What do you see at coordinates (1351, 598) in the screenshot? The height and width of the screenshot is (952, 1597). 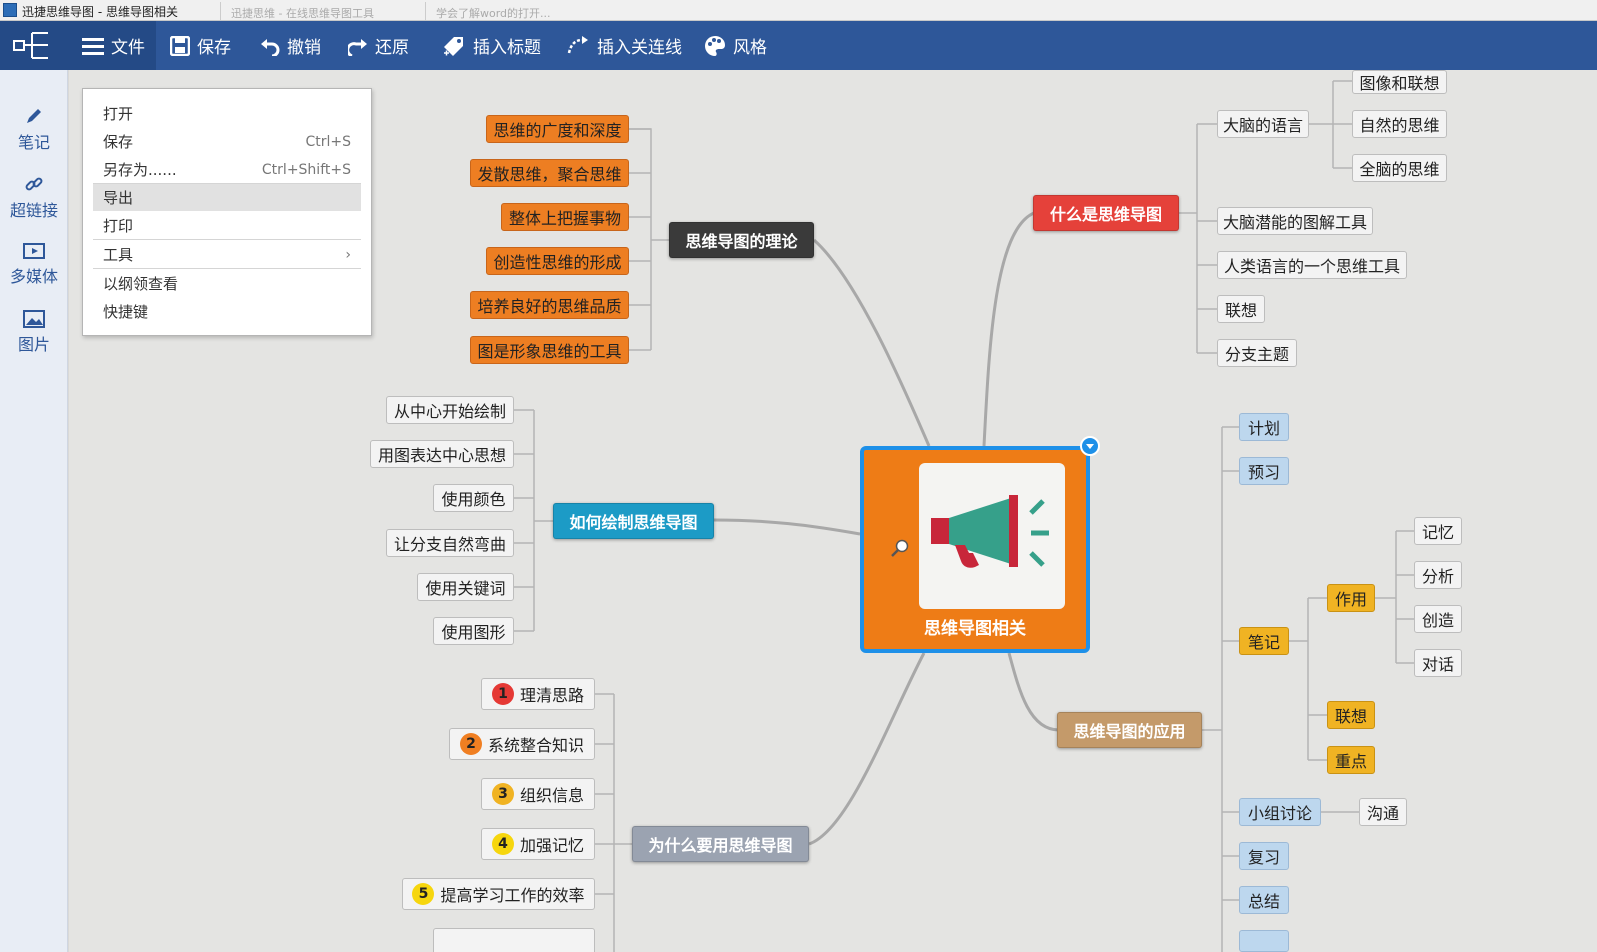 I see `note-node: 作用` at bounding box center [1351, 598].